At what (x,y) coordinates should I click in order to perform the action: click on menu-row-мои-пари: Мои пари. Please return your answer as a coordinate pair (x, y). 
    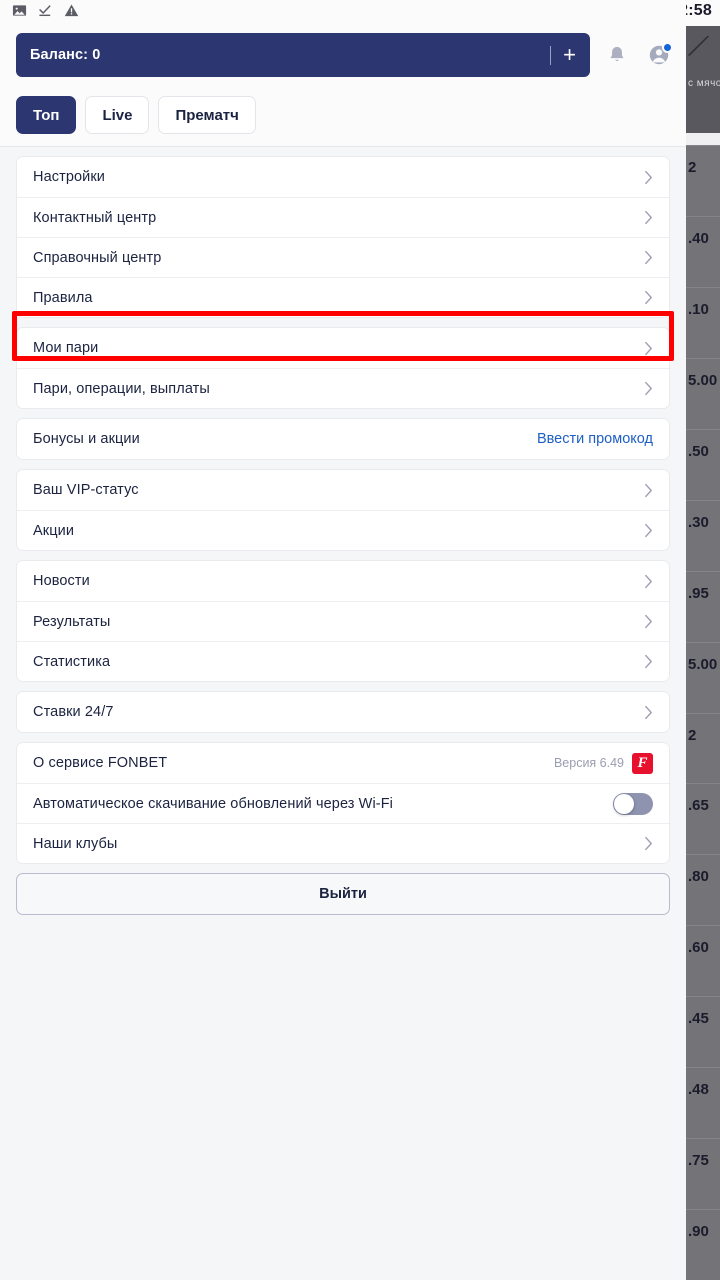
    Looking at the image, I should click on (343, 348).